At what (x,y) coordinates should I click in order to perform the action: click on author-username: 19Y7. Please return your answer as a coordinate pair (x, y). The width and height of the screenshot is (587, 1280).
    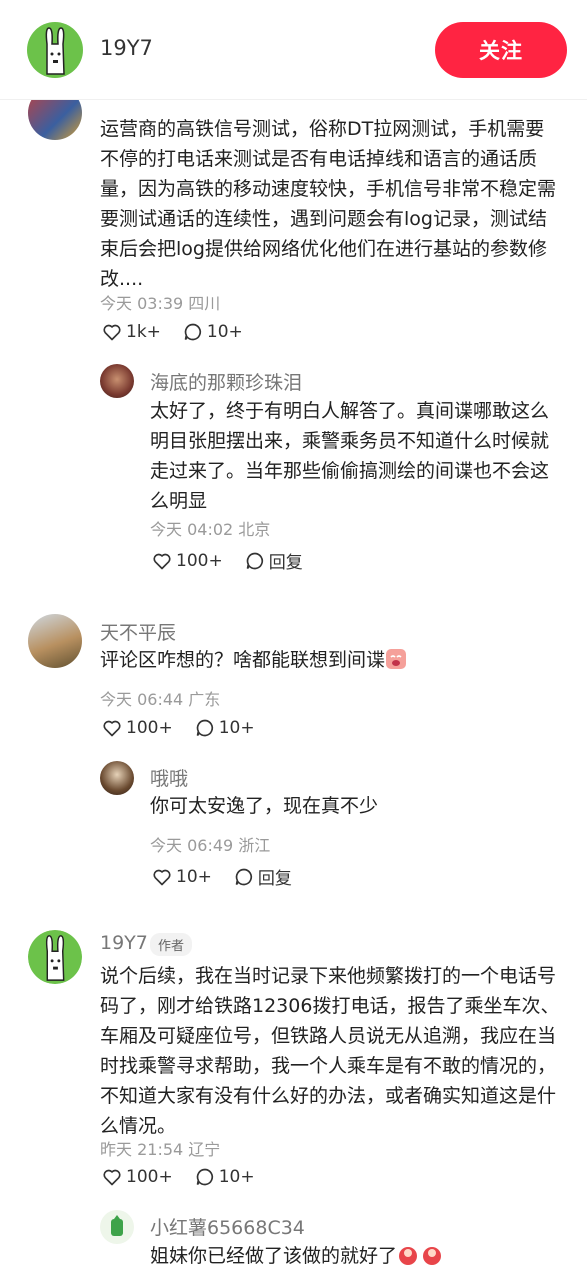
    Looking at the image, I should click on (126, 48).